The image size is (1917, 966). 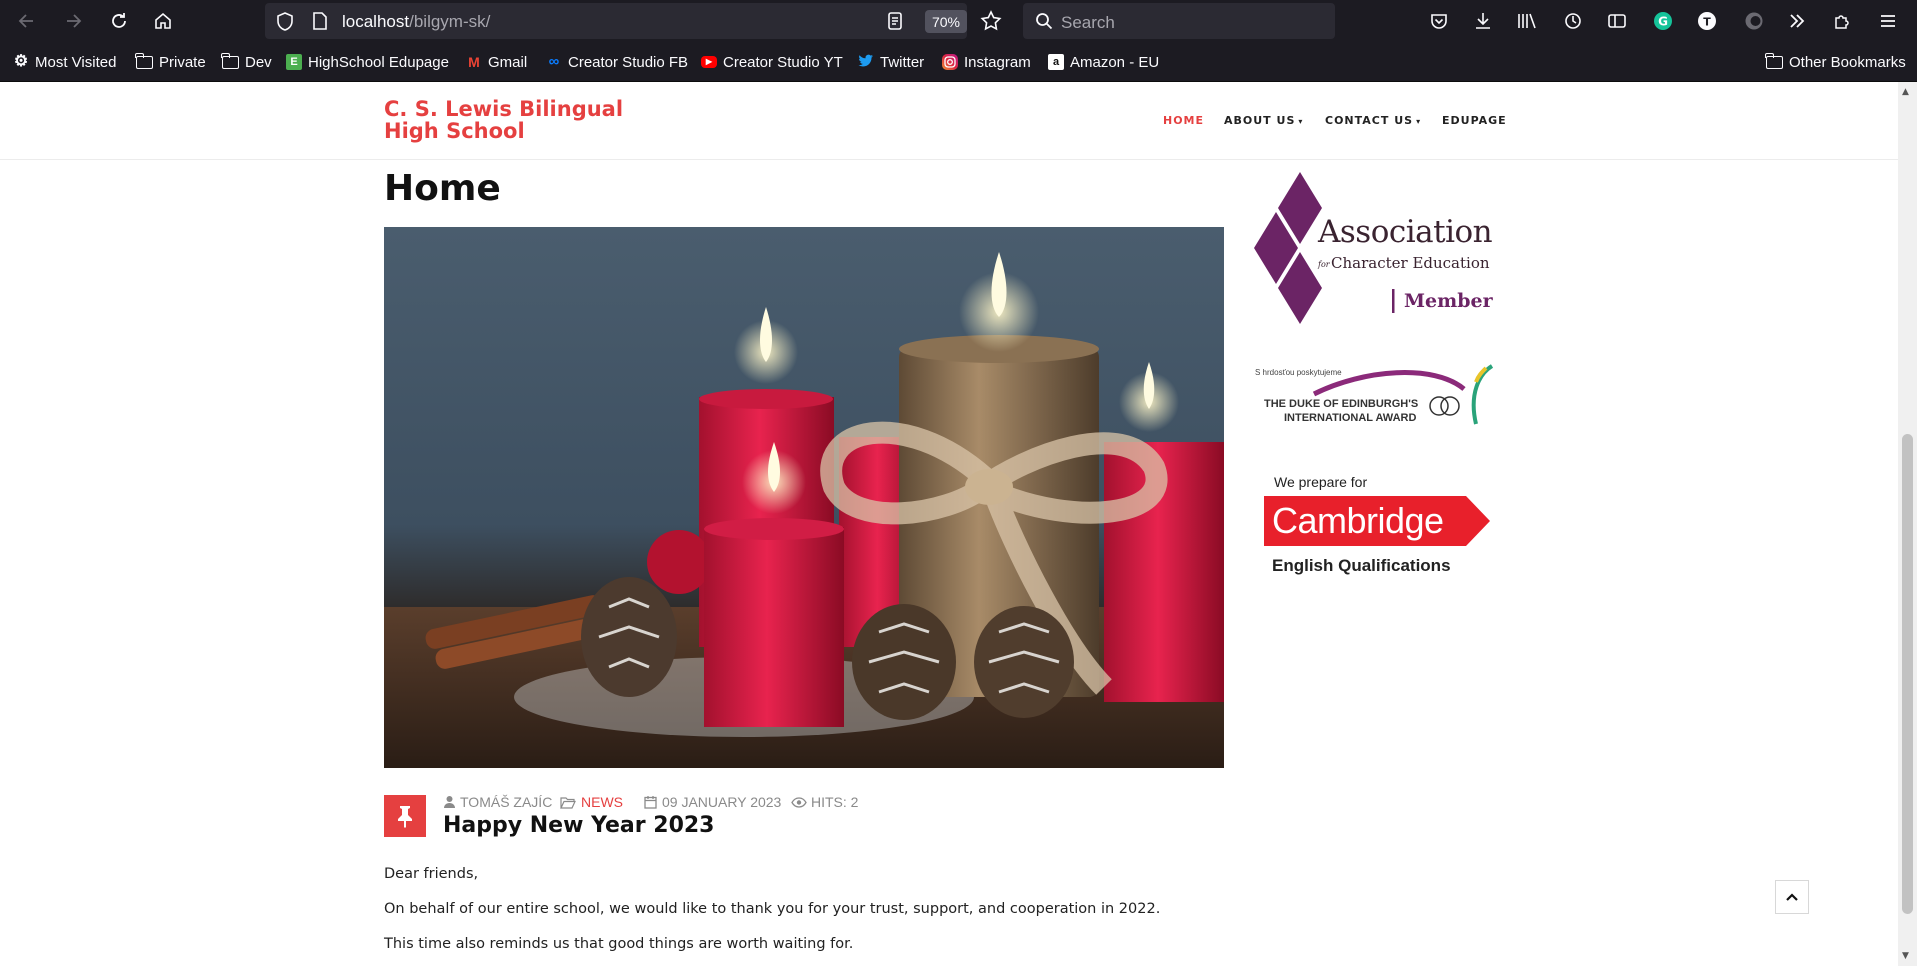 I want to click on article-category: NEWS, so click(x=591, y=802).